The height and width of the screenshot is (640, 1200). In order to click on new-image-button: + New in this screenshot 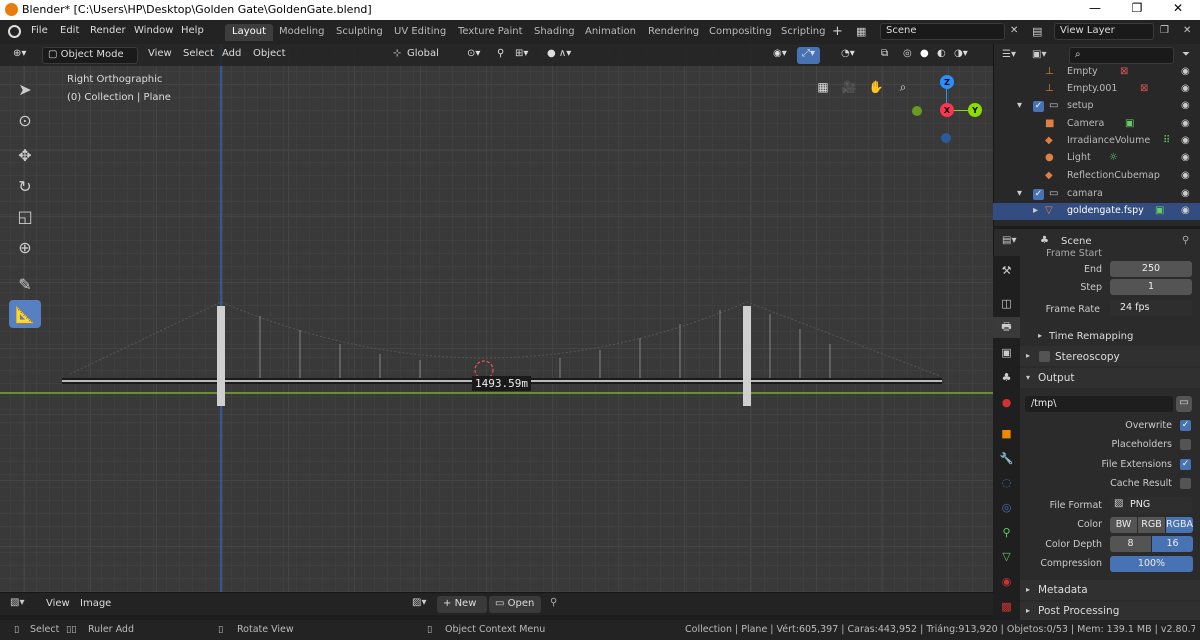, I will do `click(462, 604)`.